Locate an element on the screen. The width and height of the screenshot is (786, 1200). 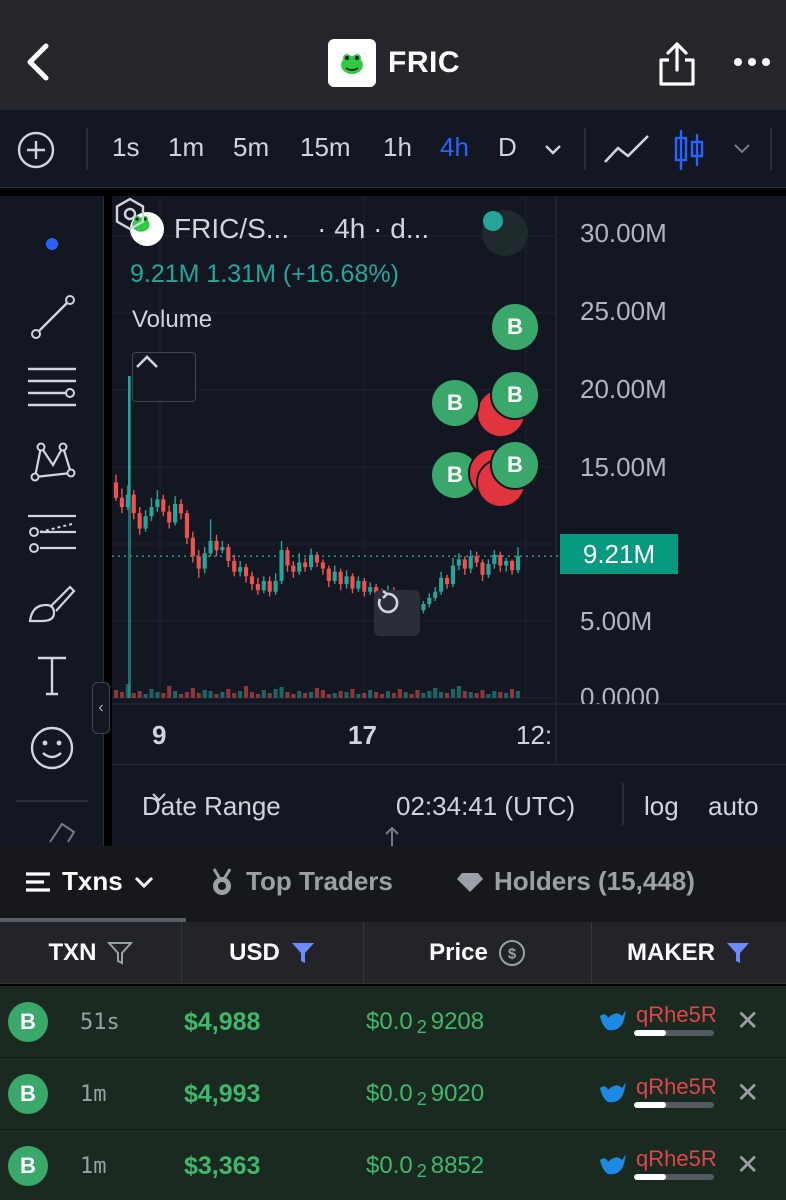
log-scale-toggle: log is located at coordinates (661, 806).